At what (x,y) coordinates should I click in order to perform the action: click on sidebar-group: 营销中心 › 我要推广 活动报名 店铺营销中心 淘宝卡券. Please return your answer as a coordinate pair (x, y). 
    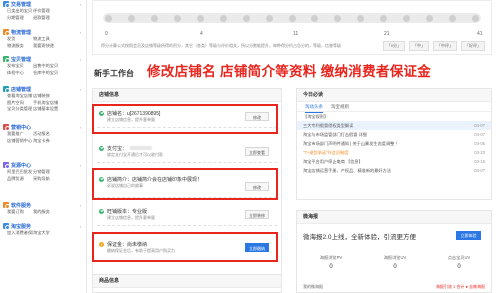
    Looking at the image, I should click on (44, 133).